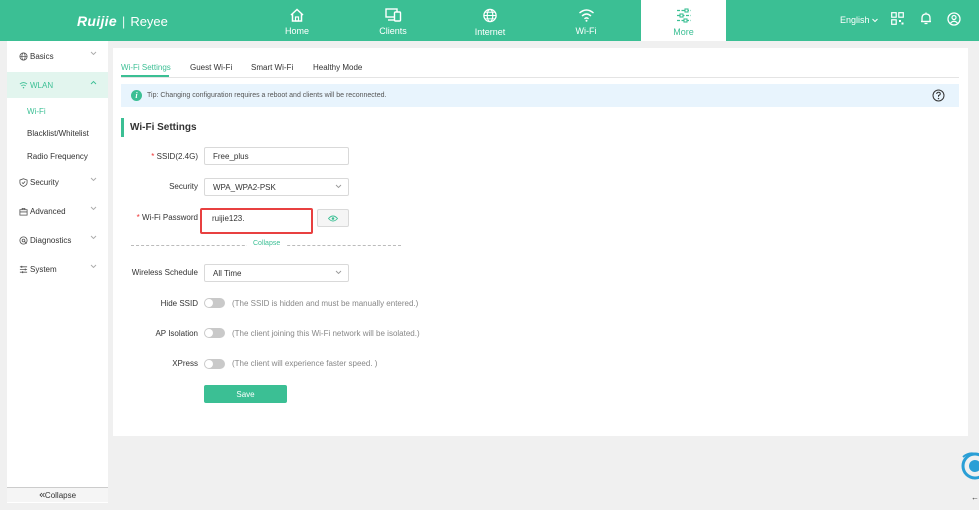  Describe the element at coordinates (393, 31) in the screenshot. I see `nav-label: Clients` at that location.